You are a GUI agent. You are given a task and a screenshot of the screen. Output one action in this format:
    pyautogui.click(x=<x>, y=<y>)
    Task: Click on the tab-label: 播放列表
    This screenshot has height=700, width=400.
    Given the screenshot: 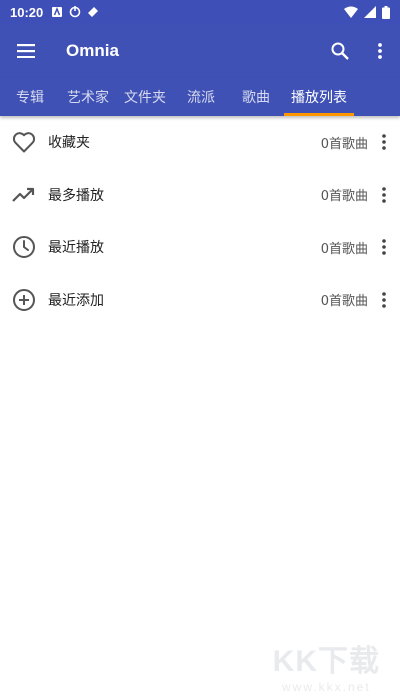 What is the action you would take?
    pyautogui.click(x=319, y=98)
    